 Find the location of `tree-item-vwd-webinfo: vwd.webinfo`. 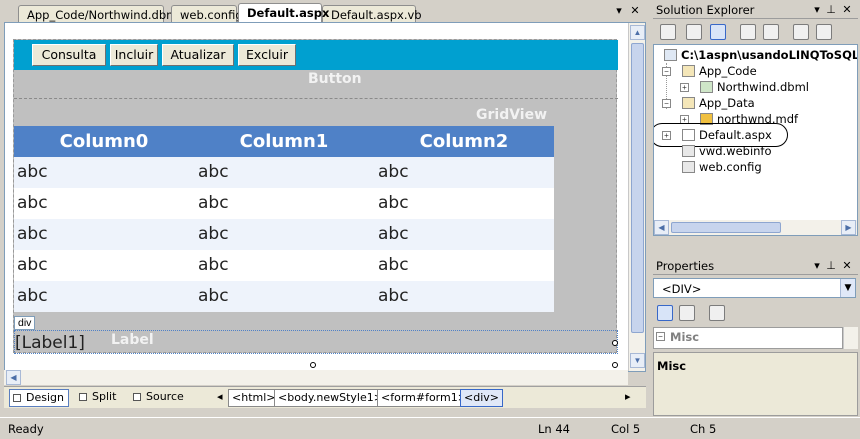

tree-item-vwd-webinfo: vwd.webinfo is located at coordinates (727, 151).